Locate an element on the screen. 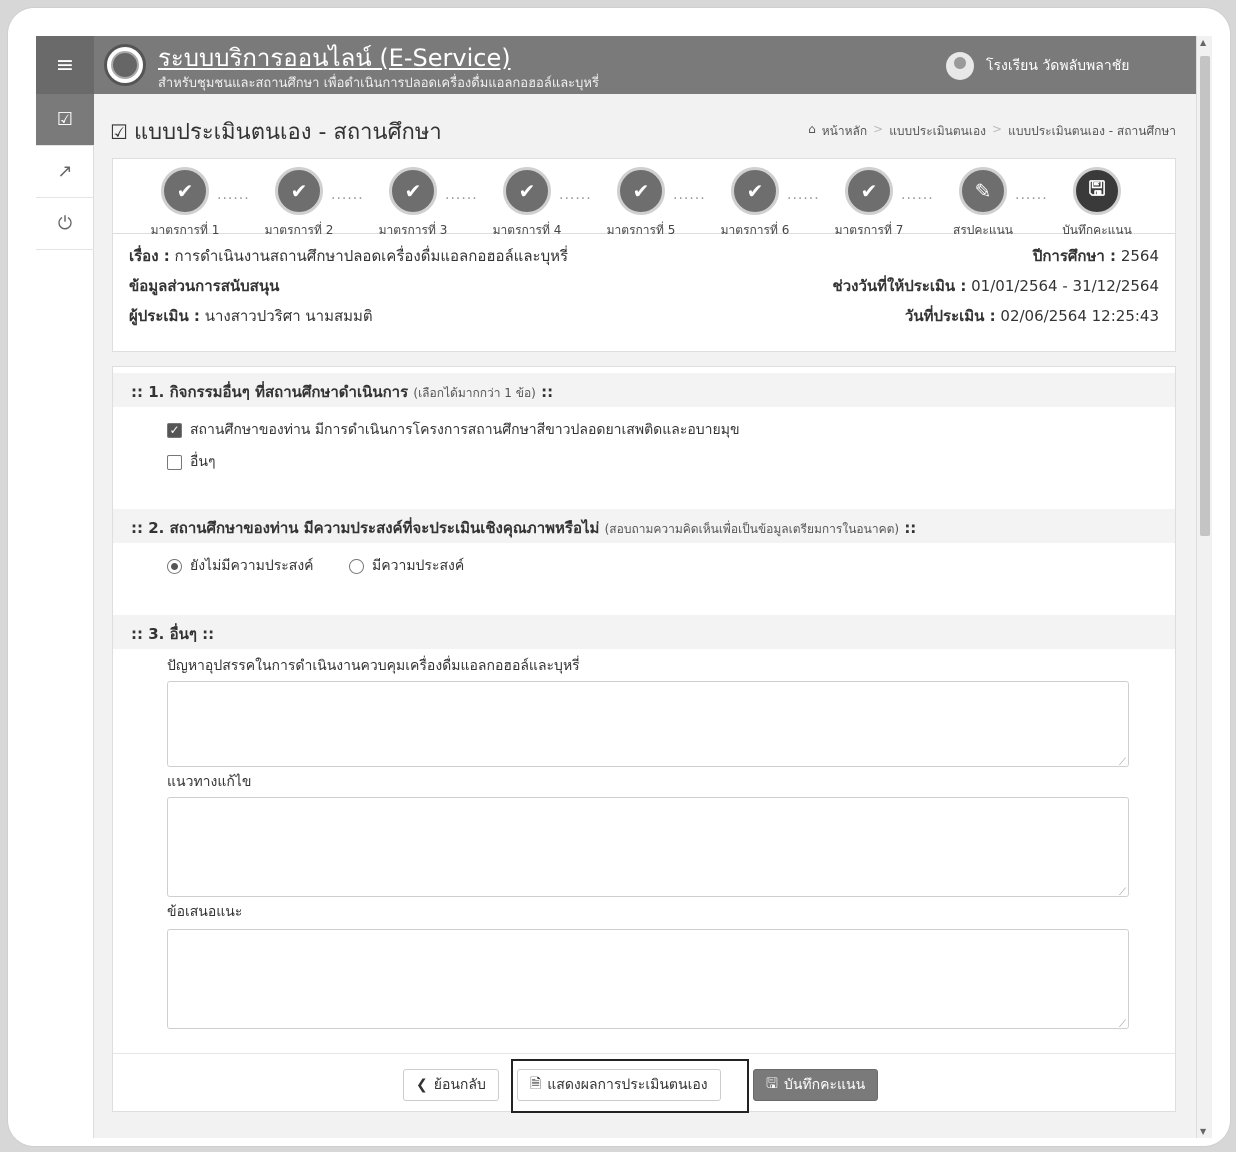 The image size is (1236, 1152). step-3: ✔ มาตรการที่ 3 is located at coordinates (413, 203).